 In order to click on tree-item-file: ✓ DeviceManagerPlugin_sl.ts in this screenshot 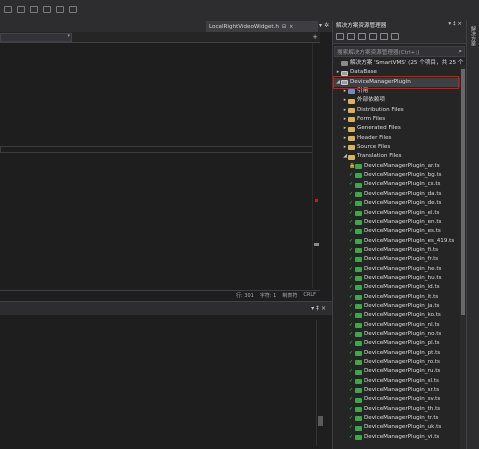, I will do `click(399, 381)`.